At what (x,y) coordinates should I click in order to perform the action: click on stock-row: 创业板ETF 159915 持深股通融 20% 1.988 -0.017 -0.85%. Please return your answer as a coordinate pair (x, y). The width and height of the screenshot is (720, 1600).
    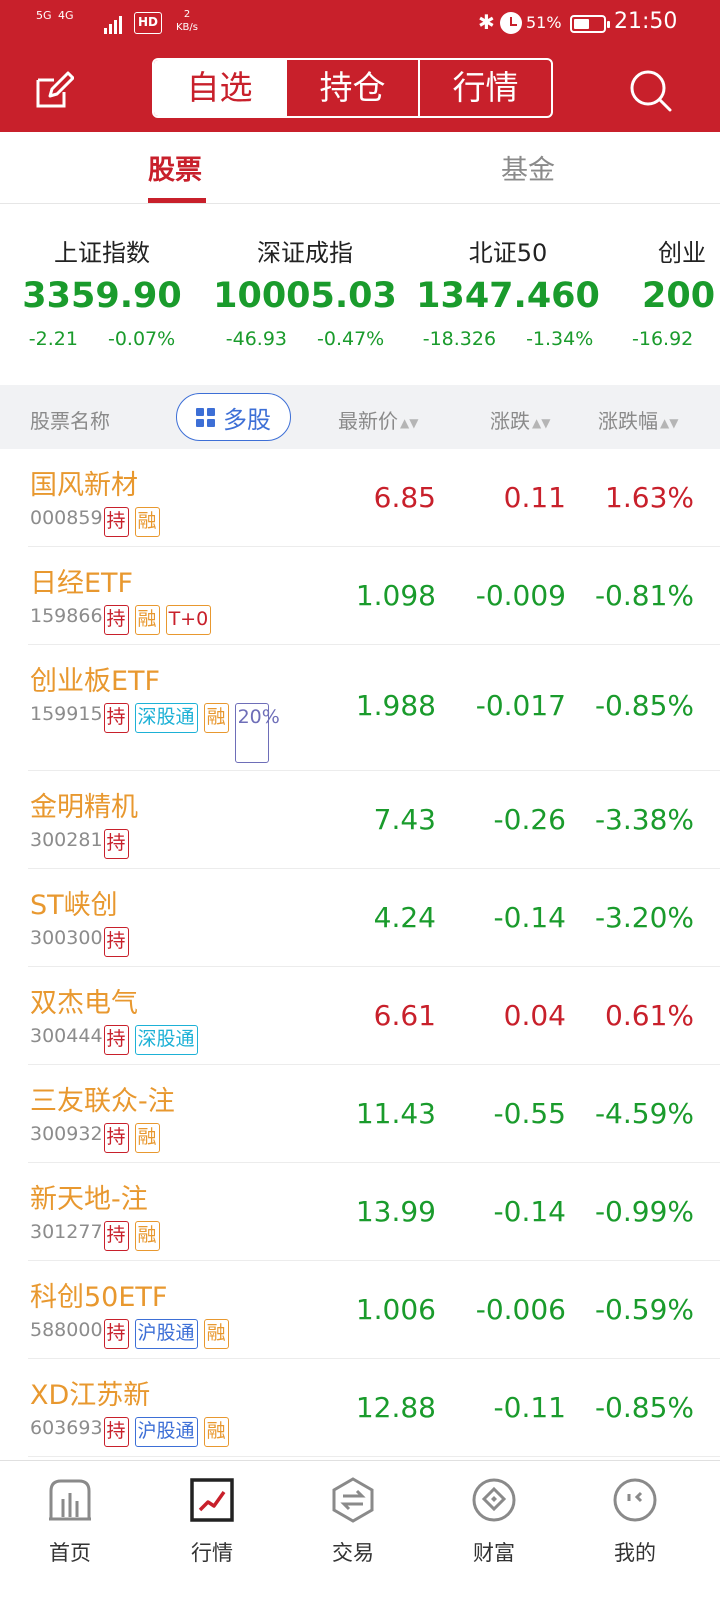
    Looking at the image, I should click on (374, 708).